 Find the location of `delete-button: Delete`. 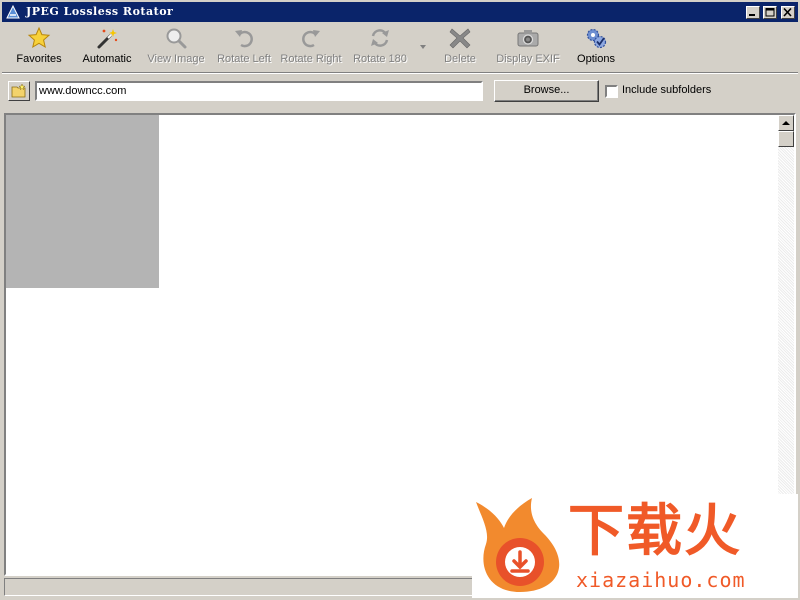

delete-button: Delete is located at coordinates (460, 46).